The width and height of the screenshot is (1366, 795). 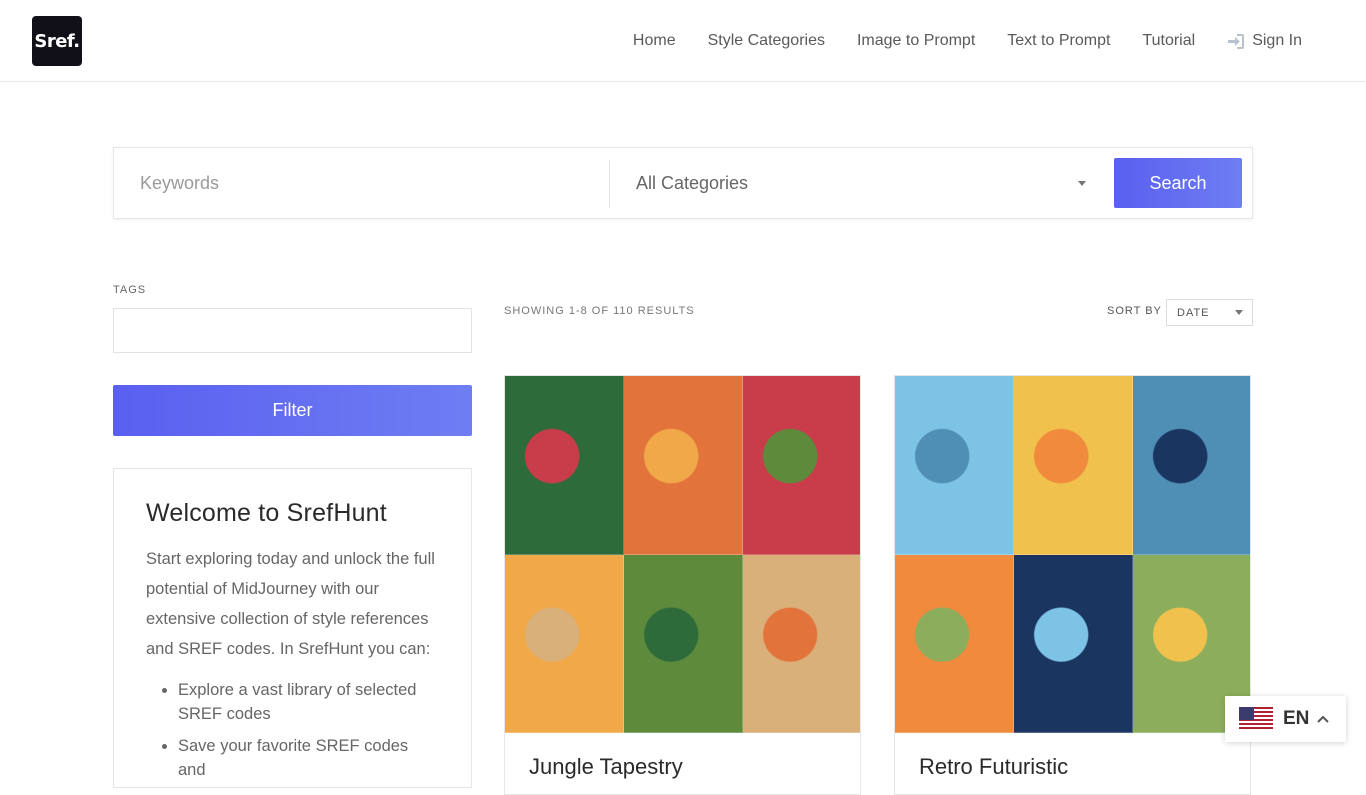 What do you see at coordinates (266, 513) in the screenshot?
I see `welcome-title: Welcome to SrefHunt` at bounding box center [266, 513].